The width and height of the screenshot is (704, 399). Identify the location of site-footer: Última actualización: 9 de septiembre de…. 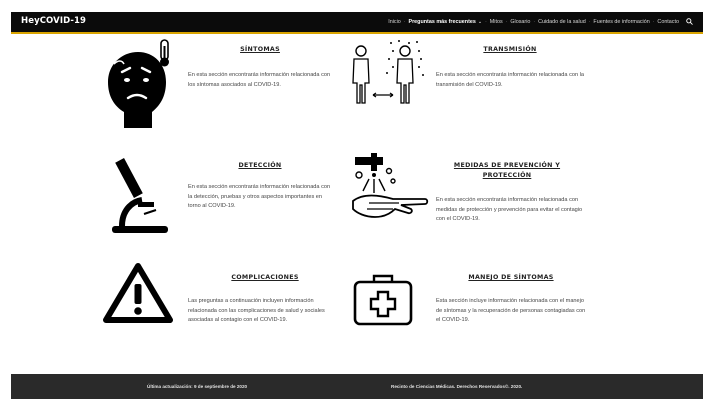
(357, 386).